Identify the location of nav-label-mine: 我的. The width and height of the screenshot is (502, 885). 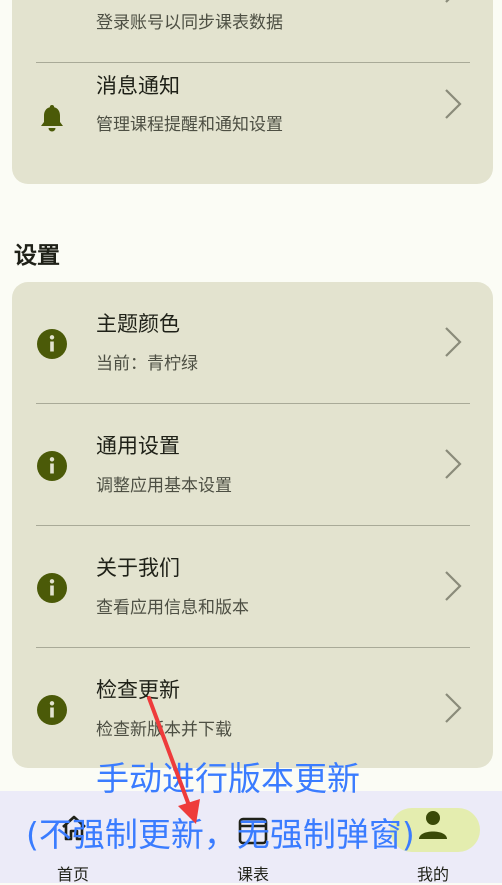
(432, 874).